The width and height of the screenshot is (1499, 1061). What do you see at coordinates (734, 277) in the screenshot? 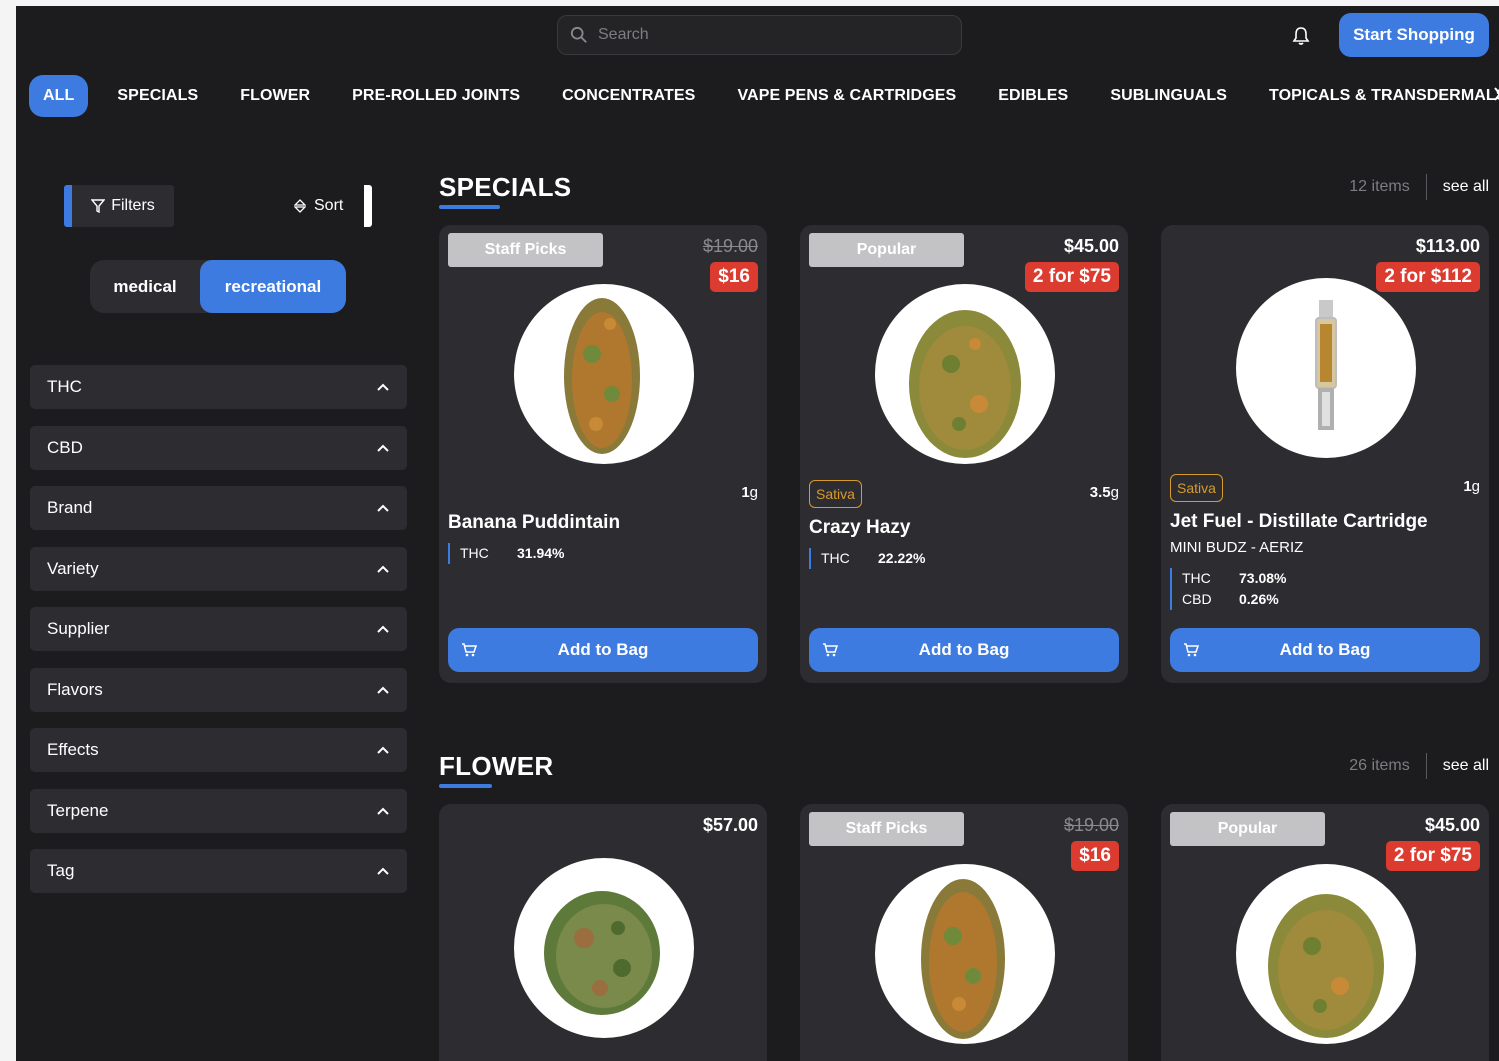
I see `deal-badge: $16` at bounding box center [734, 277].